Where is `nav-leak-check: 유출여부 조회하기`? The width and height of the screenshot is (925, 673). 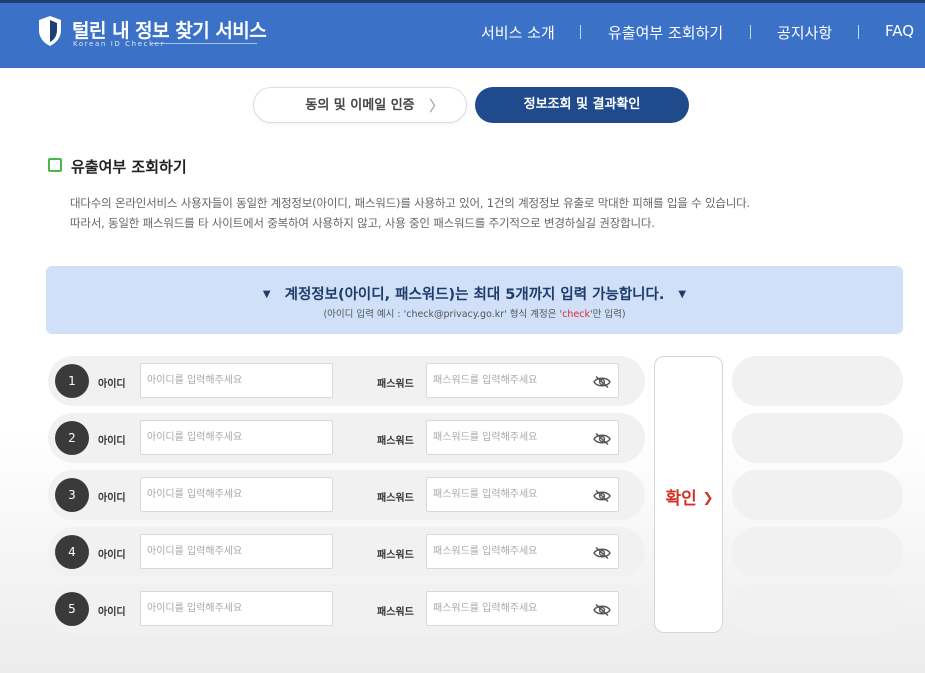 nav-leak-check: 유출여부 조회하기 is located at coordinates (665, 33).